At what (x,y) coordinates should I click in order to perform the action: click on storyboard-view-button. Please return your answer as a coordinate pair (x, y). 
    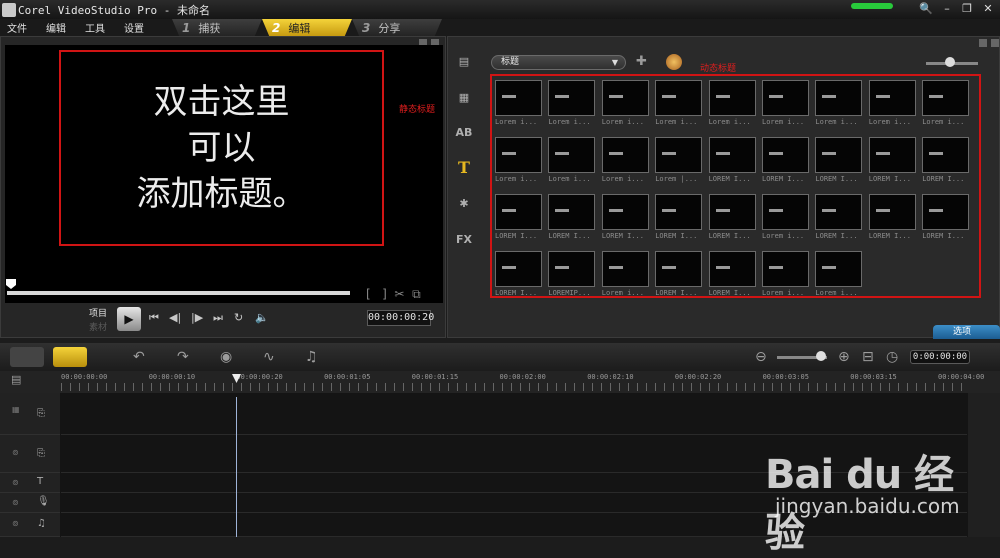
    Looking at the image, I should click on (27, 357).